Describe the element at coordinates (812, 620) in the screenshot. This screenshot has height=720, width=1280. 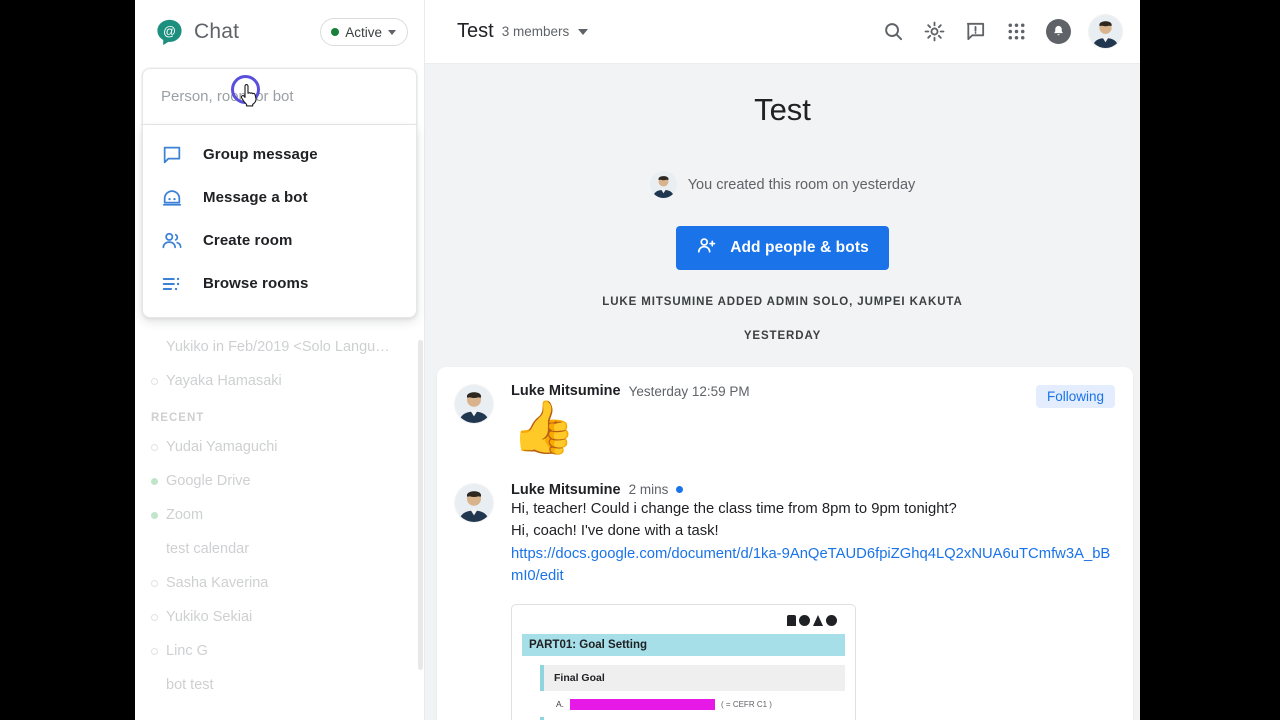
I see `solo-logo-icon` at that location.